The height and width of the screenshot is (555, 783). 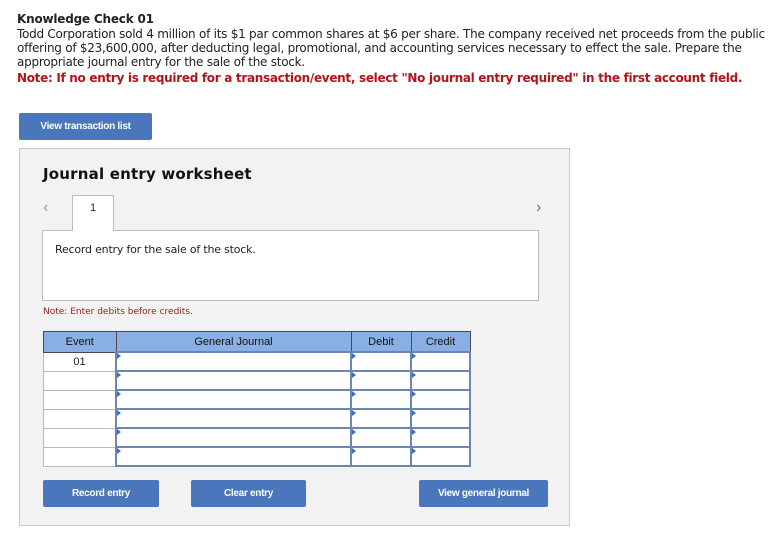 What do you see at coordinates (80, 342) in the screenshot?
I see `header-event: Event` at bounding box center [80, 342].